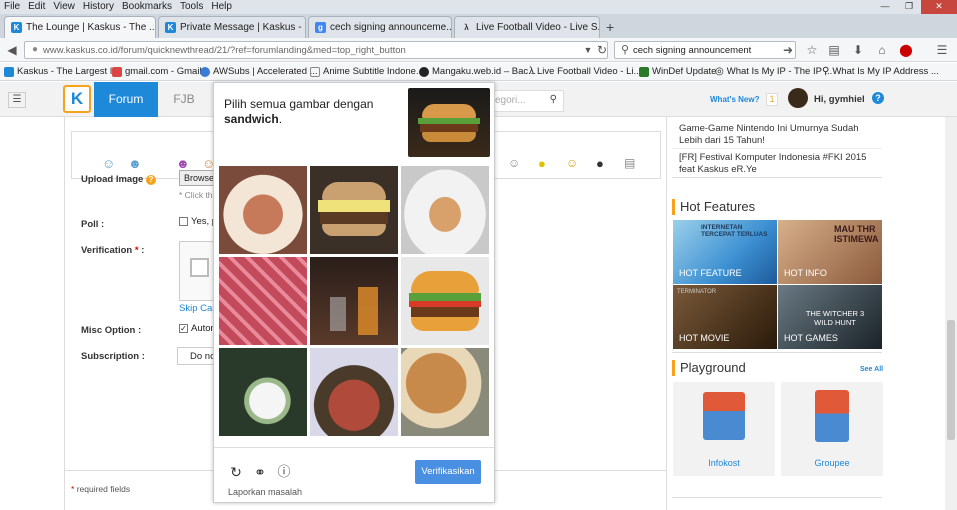  Describe the element at coordinates (98, 6) in the screenshot. I see `menu-history: History` at that location.